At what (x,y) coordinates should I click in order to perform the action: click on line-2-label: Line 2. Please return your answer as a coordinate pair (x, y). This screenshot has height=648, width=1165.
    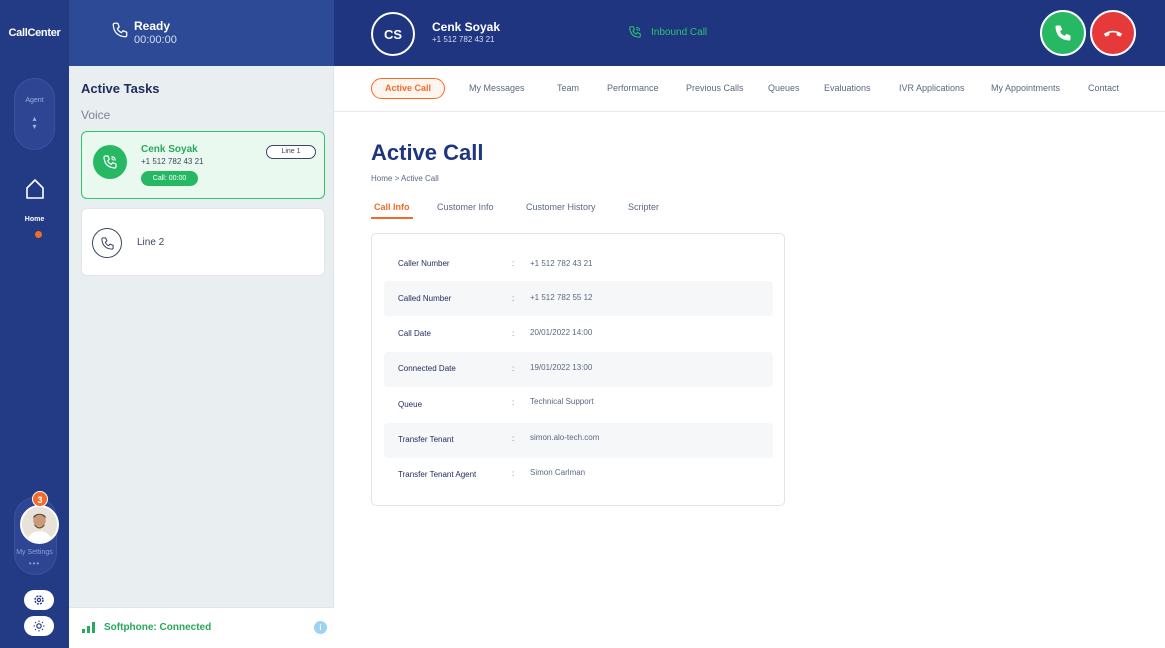
    Looking at the image, I should click on (151, 242).